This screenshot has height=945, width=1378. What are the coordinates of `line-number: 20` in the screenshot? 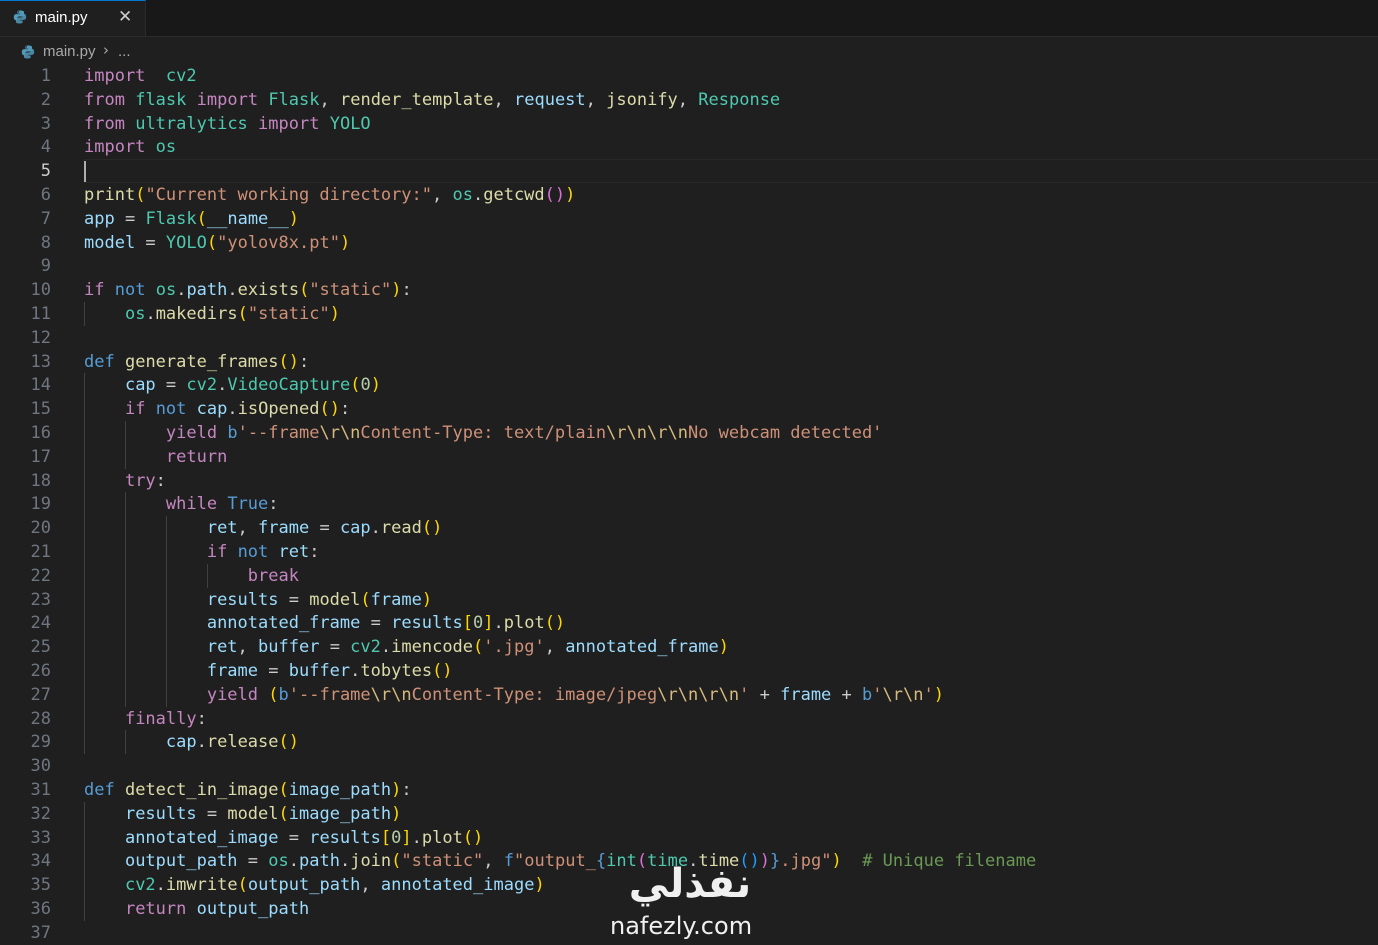 It's located at (40, 528).